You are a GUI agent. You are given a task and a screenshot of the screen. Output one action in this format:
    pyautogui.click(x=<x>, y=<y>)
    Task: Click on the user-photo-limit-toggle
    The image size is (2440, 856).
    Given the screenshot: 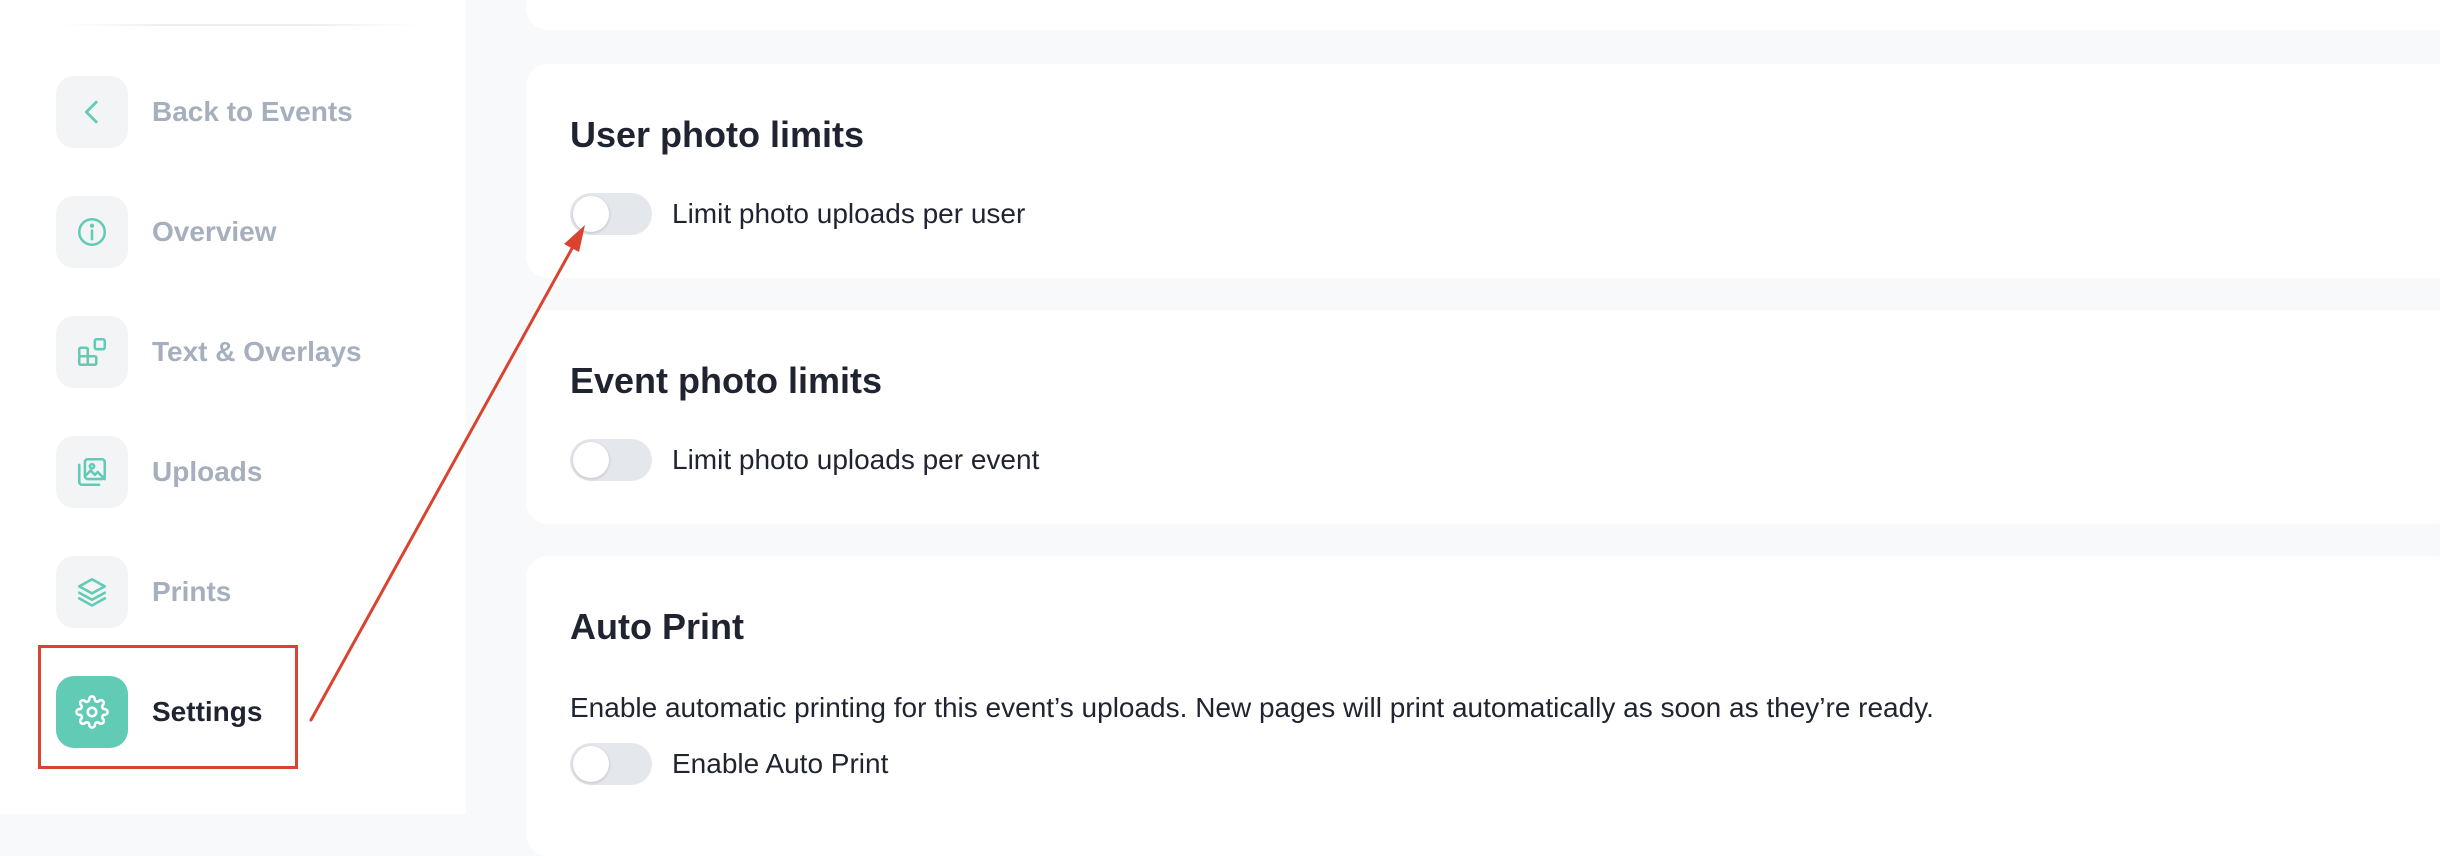 What is the action you would take?
    pyautogui.click(x=611, y=214)
    